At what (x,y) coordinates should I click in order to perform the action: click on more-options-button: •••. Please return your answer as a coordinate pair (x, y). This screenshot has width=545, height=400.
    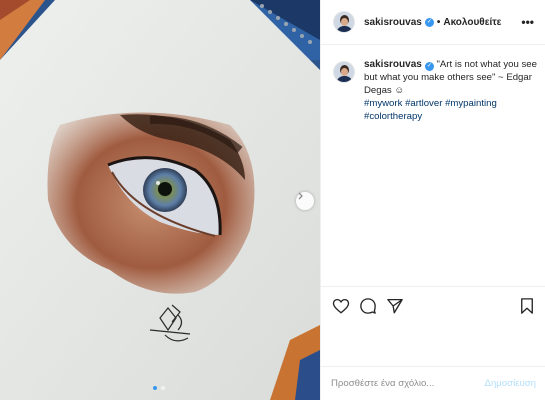
    Looking at the image, I should click on (527, 22).